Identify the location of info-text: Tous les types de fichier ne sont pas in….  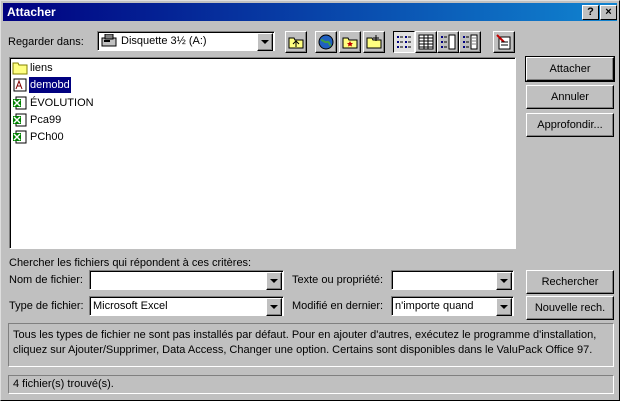
(305, 342).